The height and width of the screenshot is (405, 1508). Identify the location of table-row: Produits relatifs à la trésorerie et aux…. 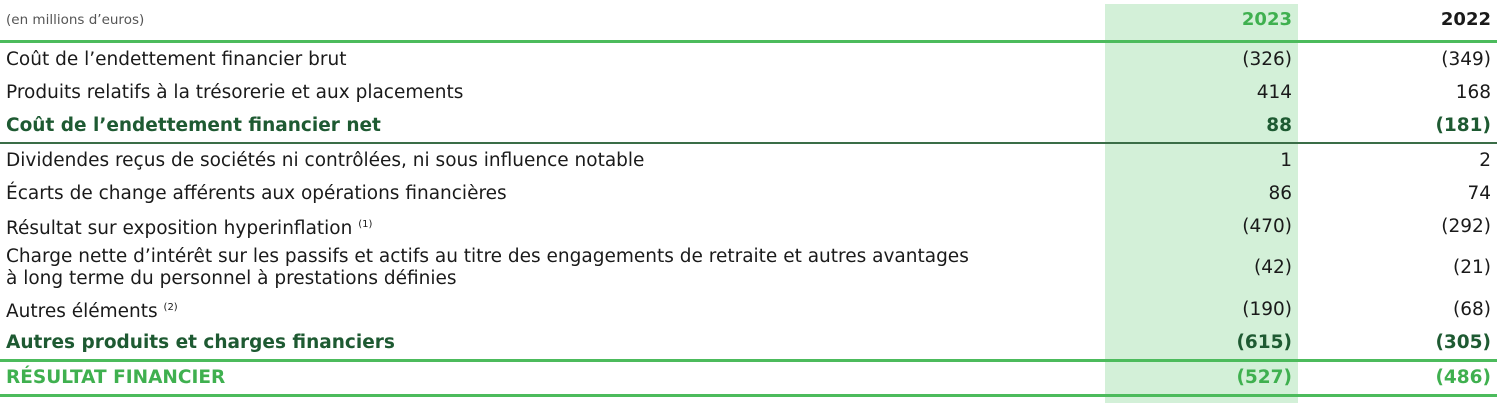
(748, 92).